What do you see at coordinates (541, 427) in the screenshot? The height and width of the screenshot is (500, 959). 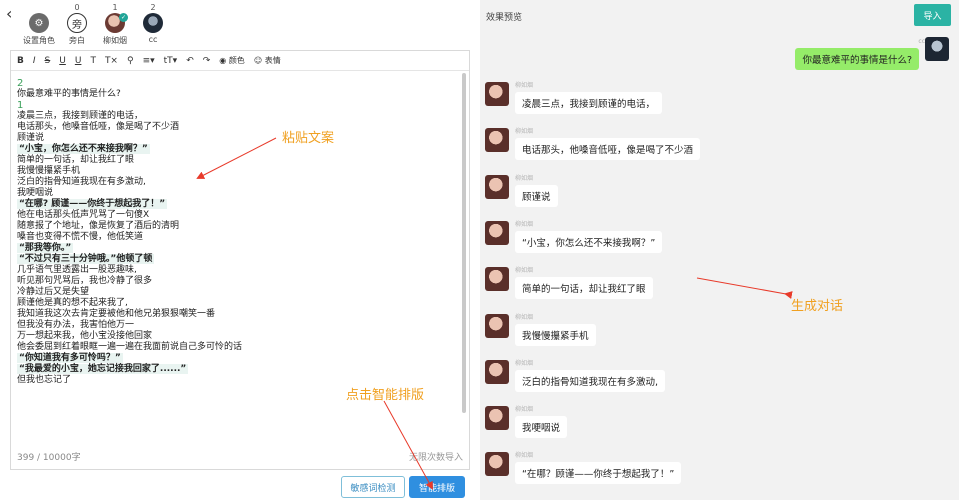 I see `chat-bubble: 我哽咽说` at bounding box center [541, 427].